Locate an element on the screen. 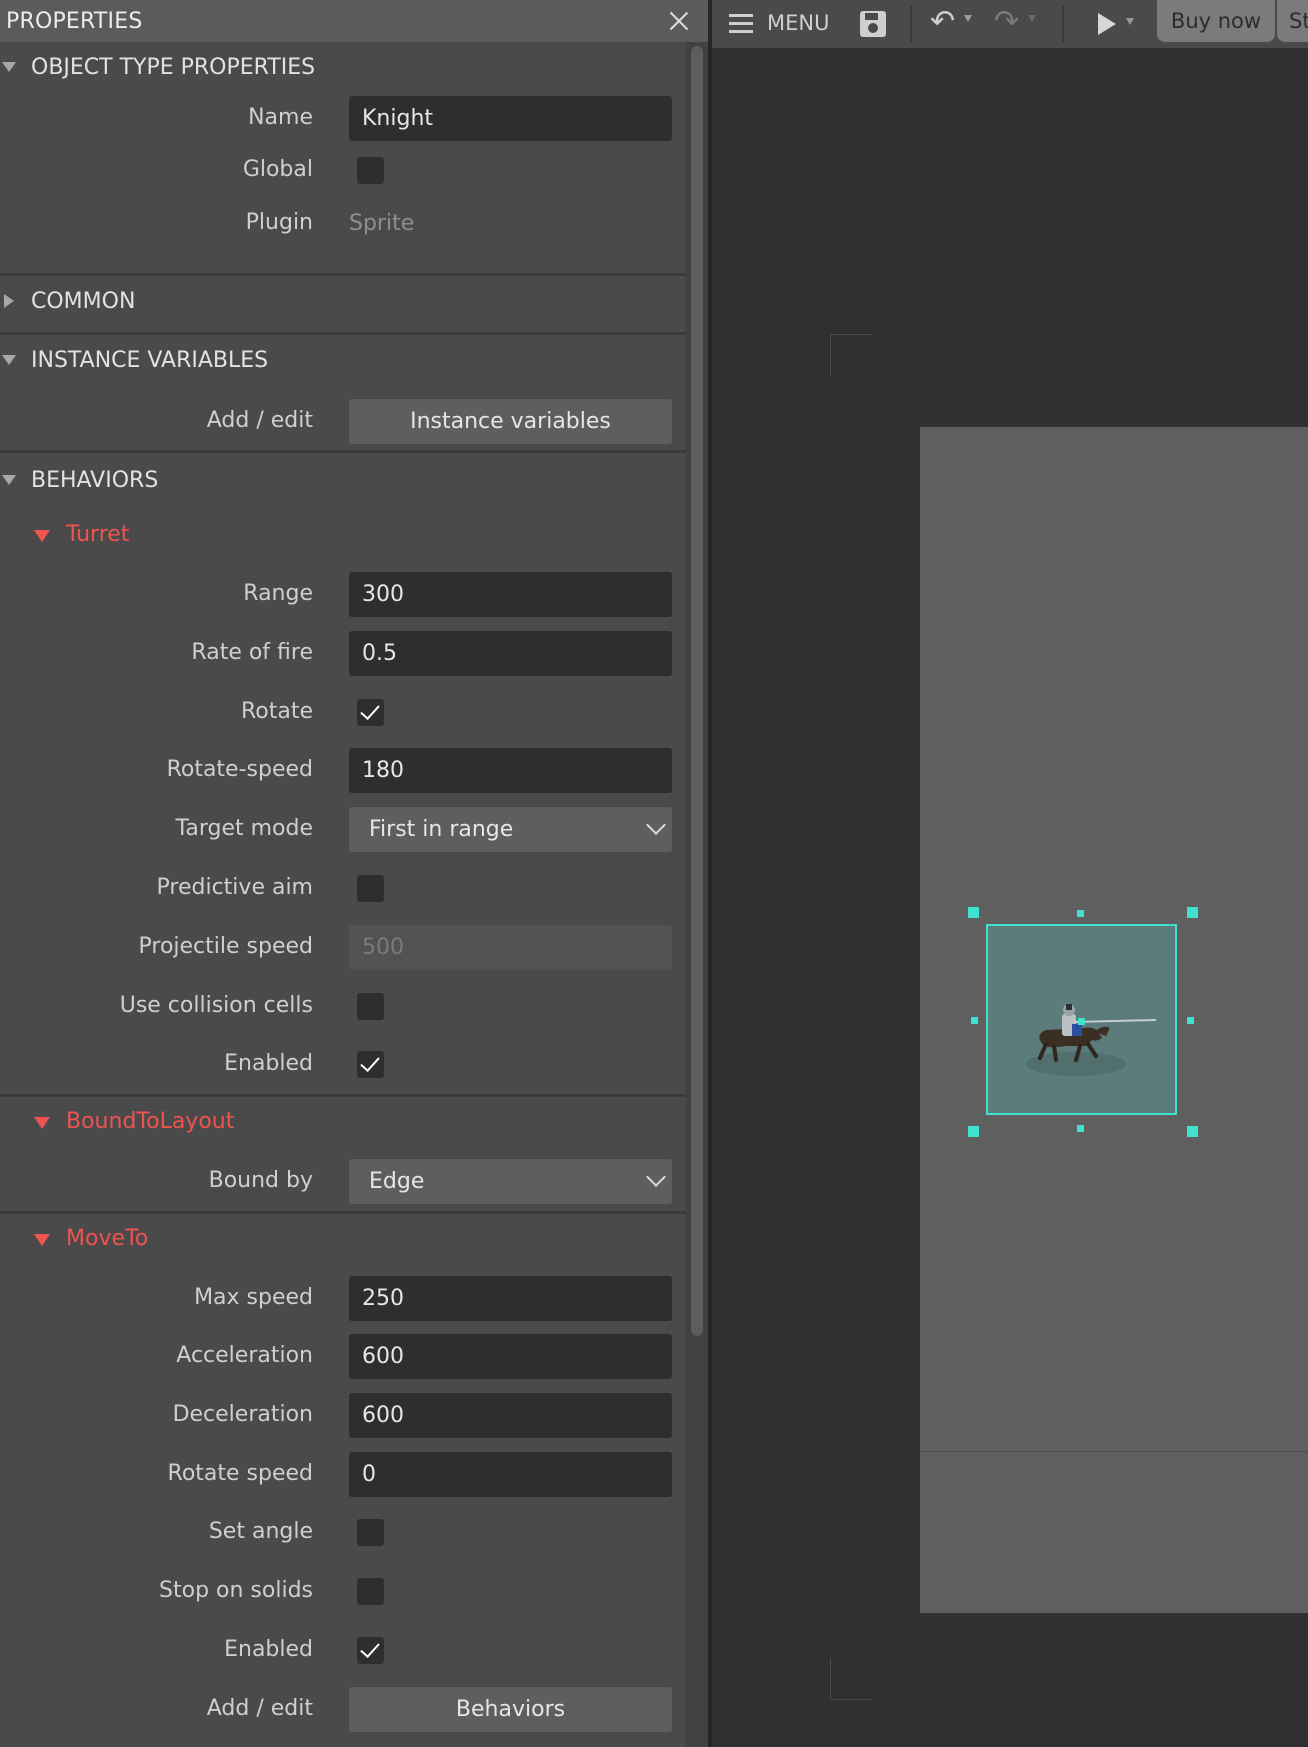  menu-button: MENU is located at coordinates (774, 24).